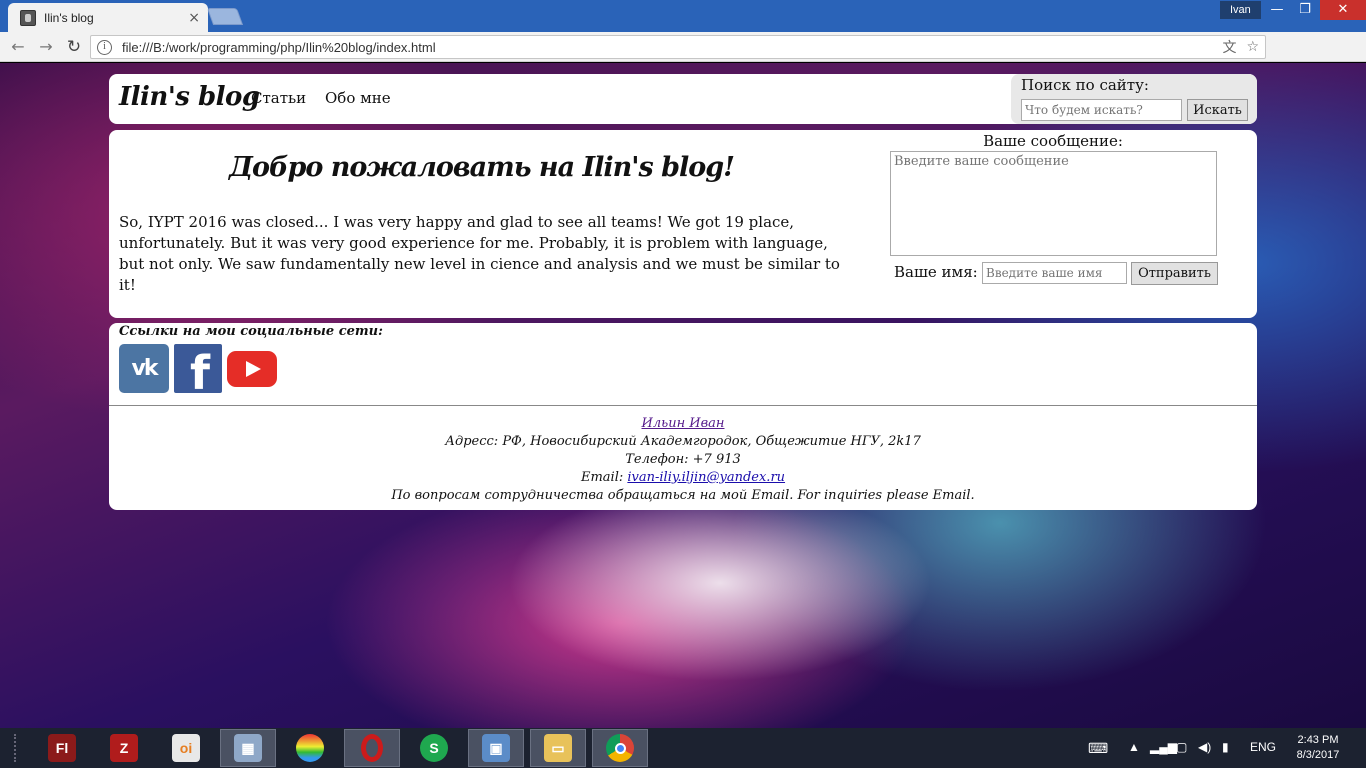 The height and width of the screenshot is (768, 1366). Describe the element at coordinates (1263, 747) in the screenshot. I see `language-indicator: ENG` at that location.